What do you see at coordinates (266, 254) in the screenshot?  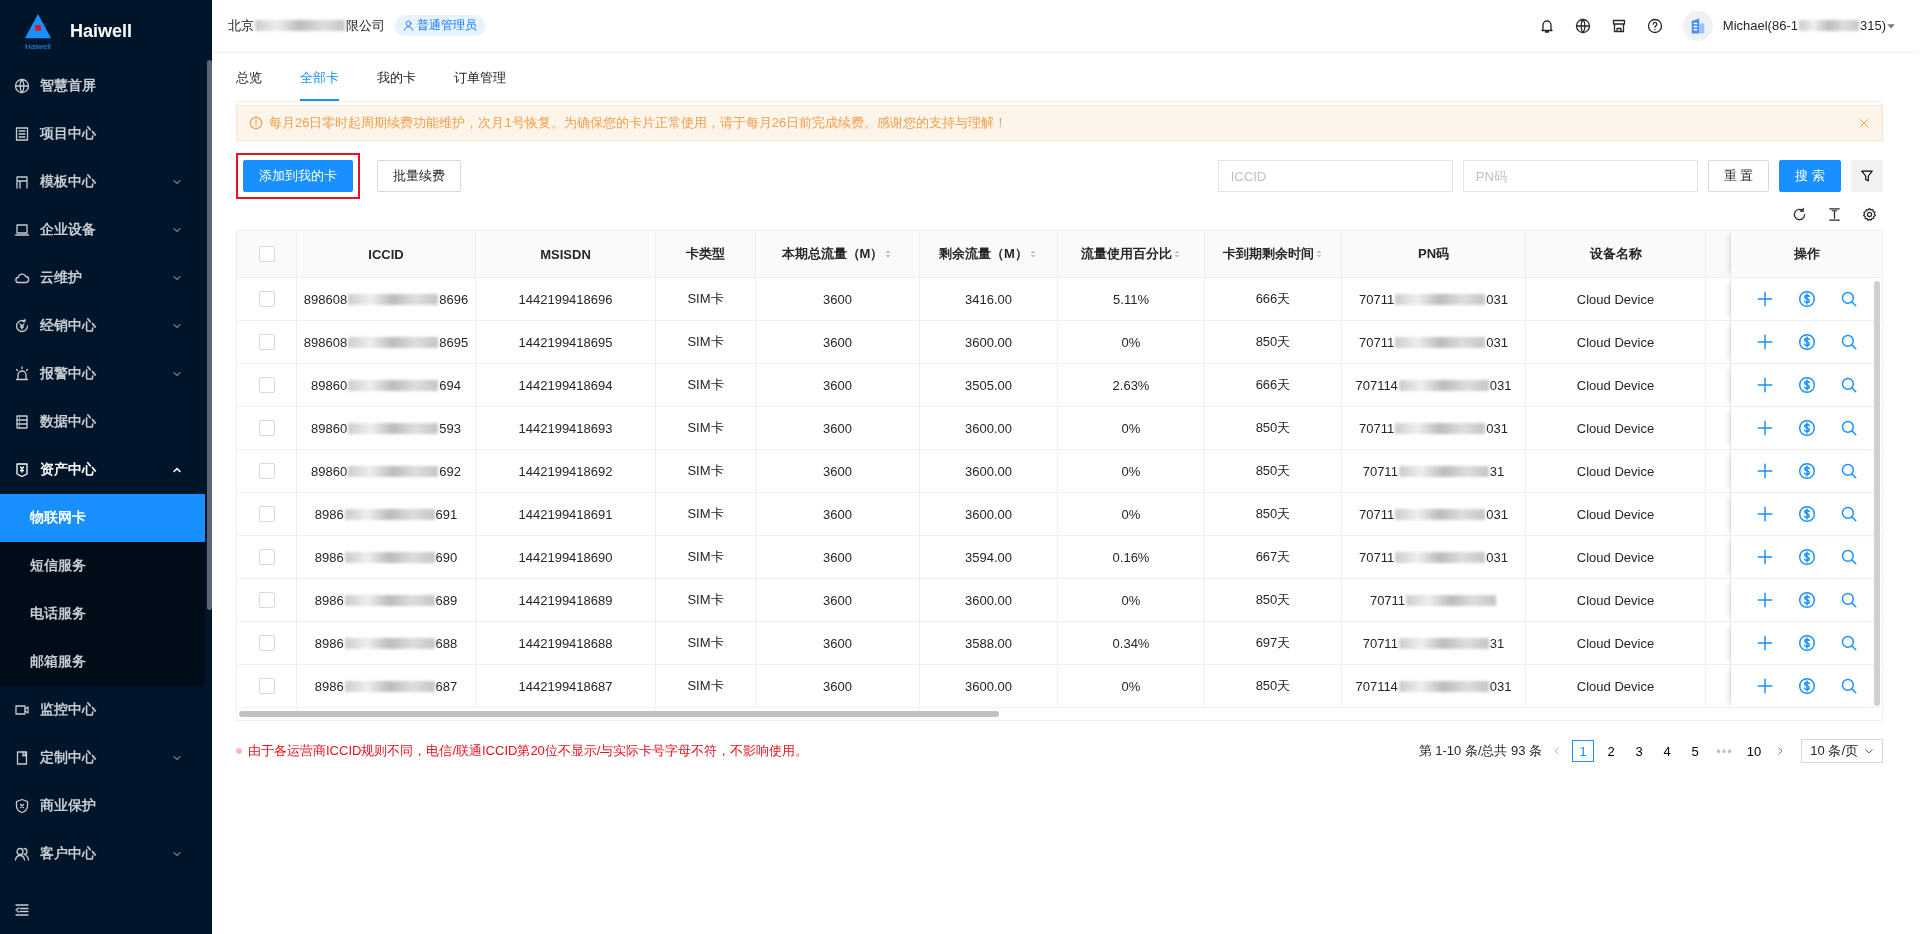 I see `select-all-checkbox` at bounding box center [266, 254].